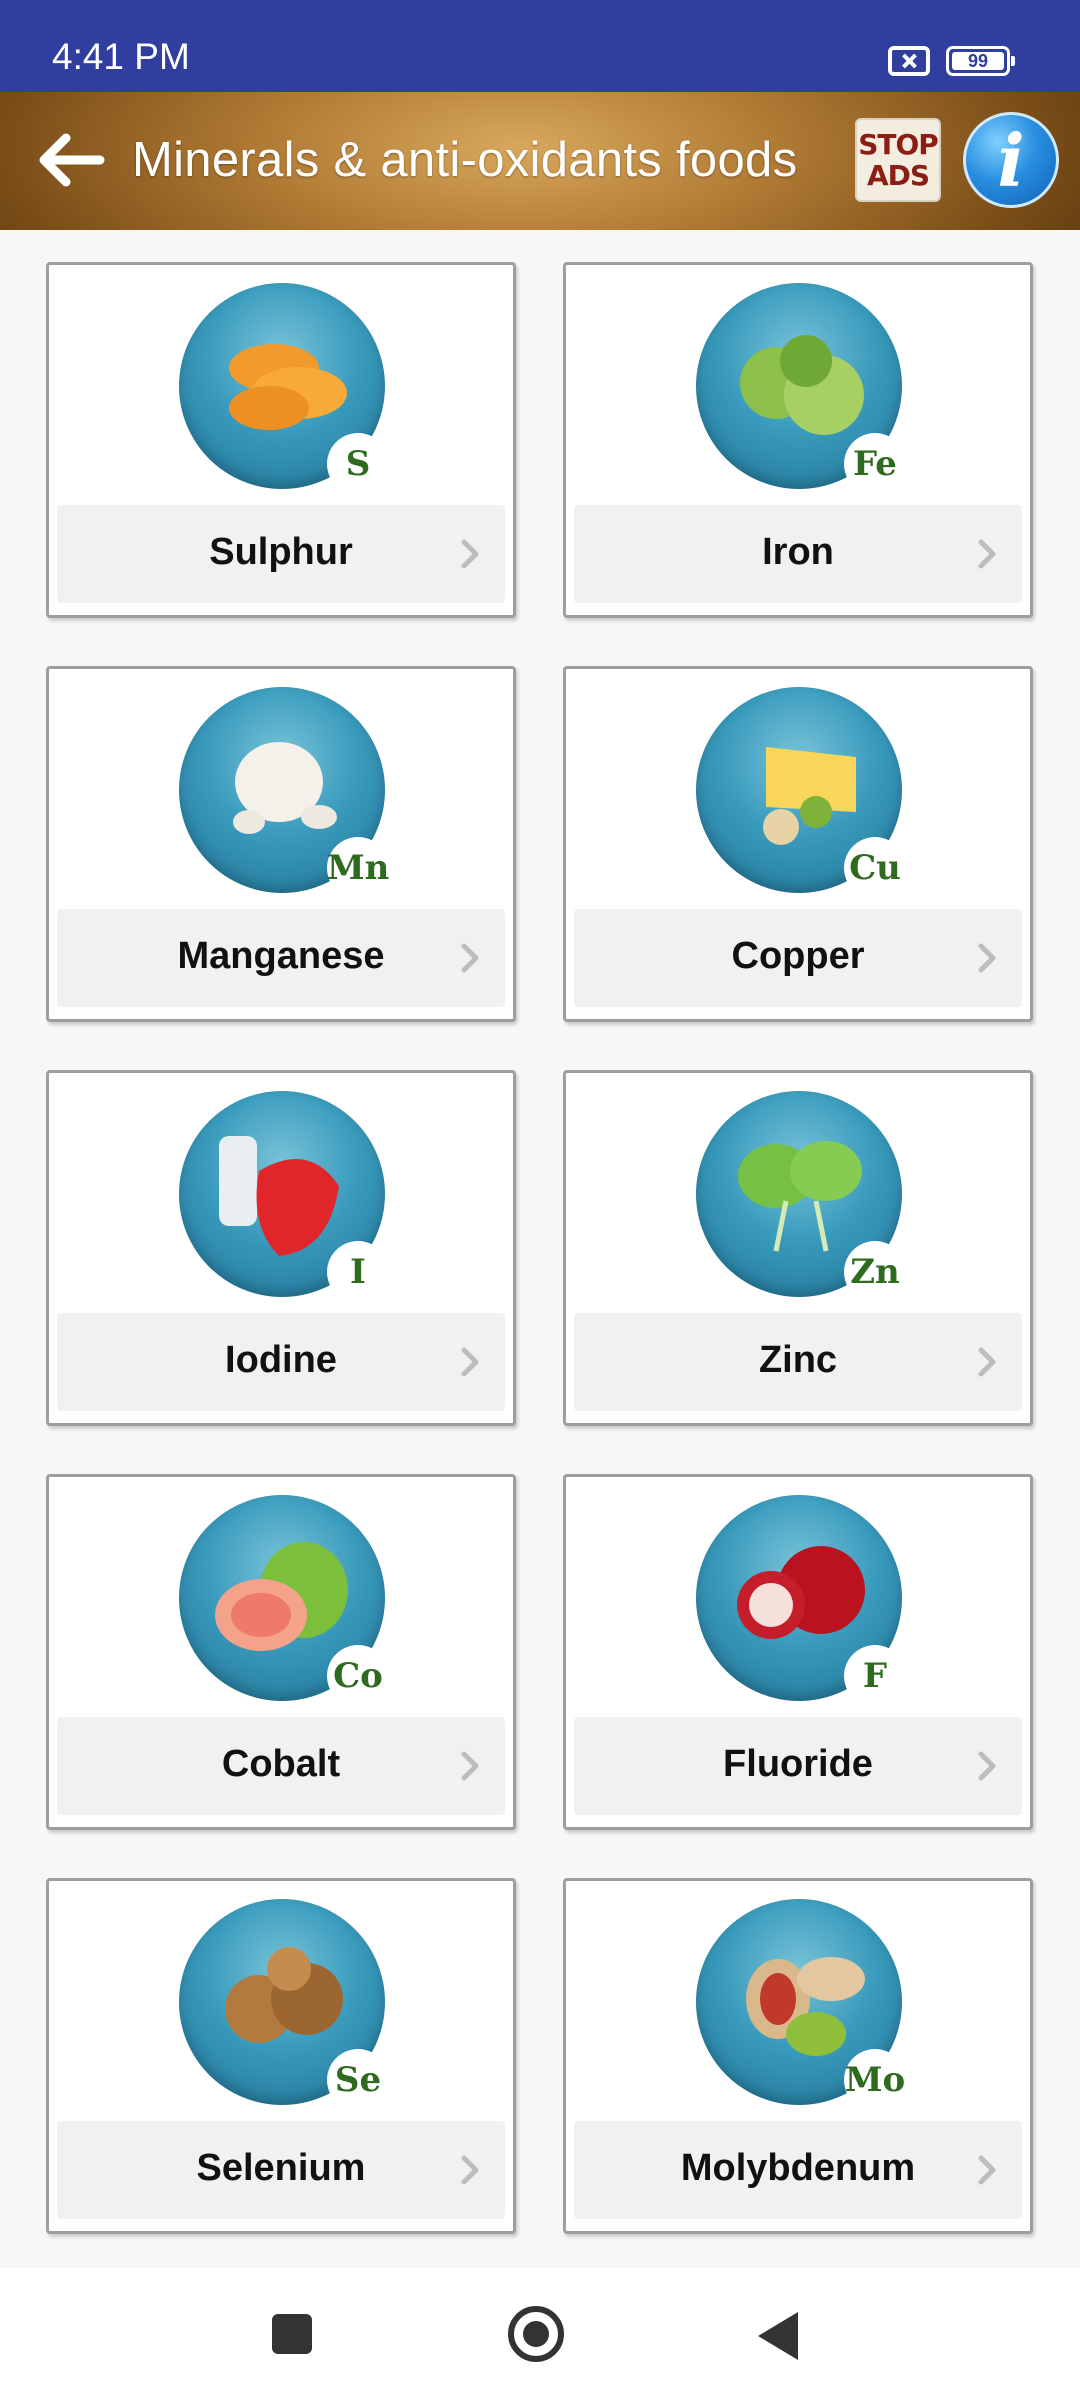  I want to click on mineral-symbol: S, so click(358, 464).